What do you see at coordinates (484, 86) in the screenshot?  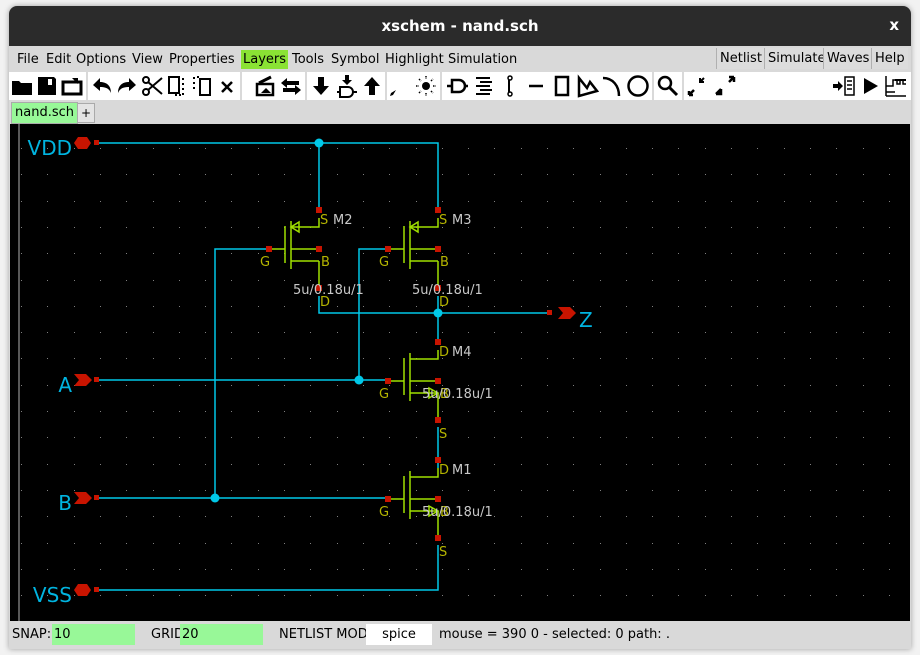 I see `text-icon` at bounding box center [484, 86].